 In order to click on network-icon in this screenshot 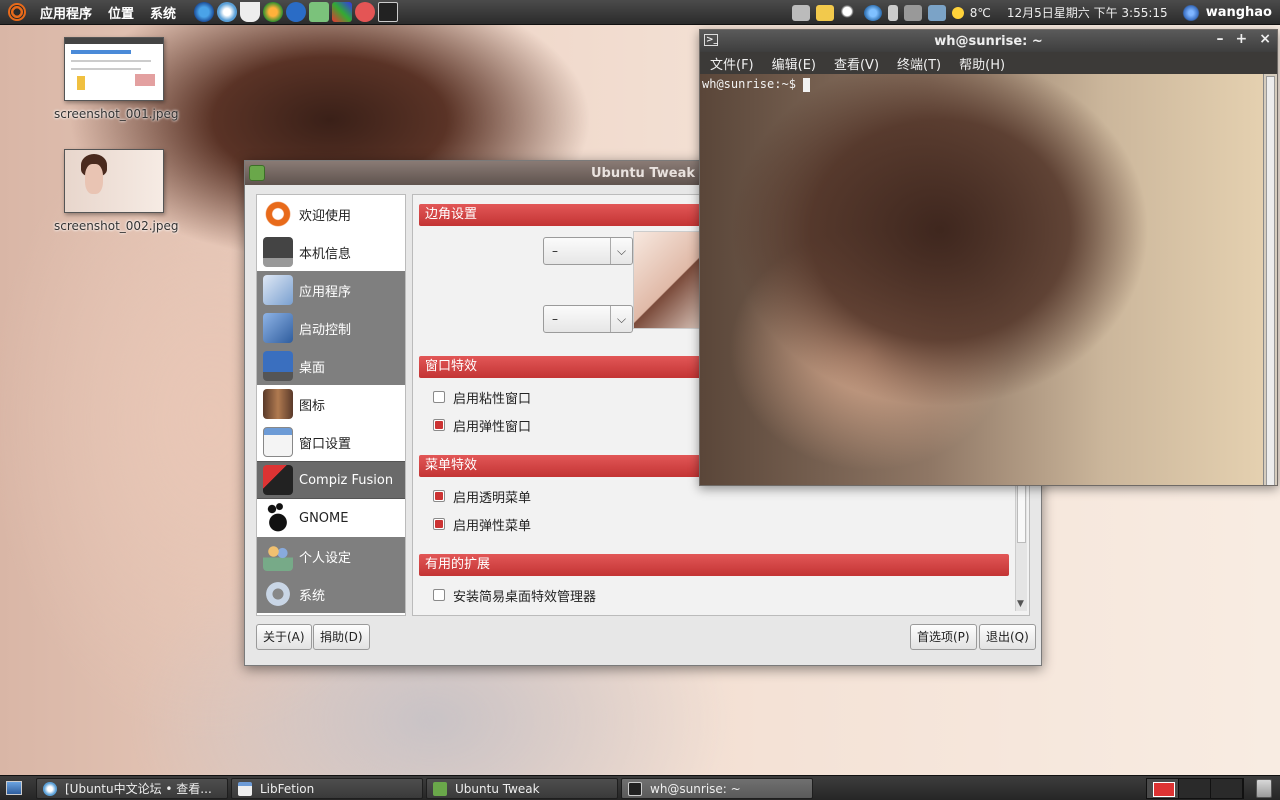, I will do `click(912, 12)`.